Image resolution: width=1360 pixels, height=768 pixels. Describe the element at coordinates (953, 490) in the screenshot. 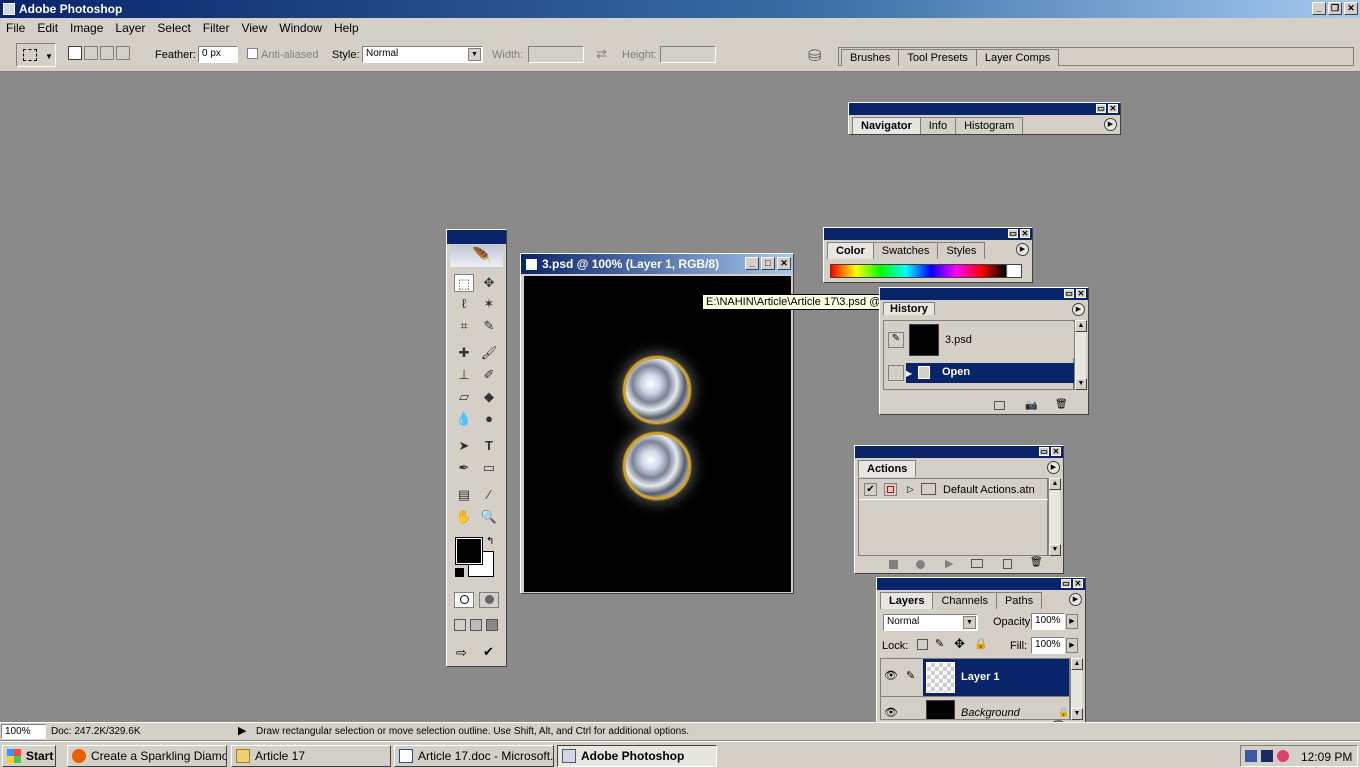

I see `action-set-row: ✔ ▷ Default Actions.atn` at that location.